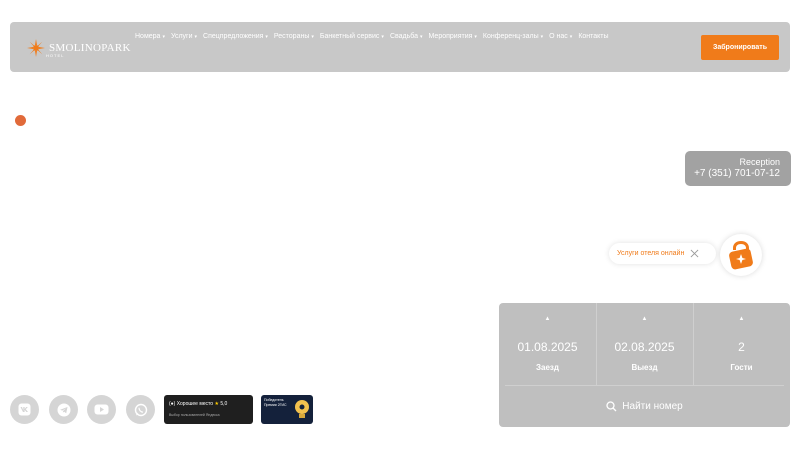 Image resolution: width=800 pixels, height=450 pixels. What do you see at coordinates (741, 347) in the screenshot?
I see `guests-value: 2` at bounding box center [741, 347].